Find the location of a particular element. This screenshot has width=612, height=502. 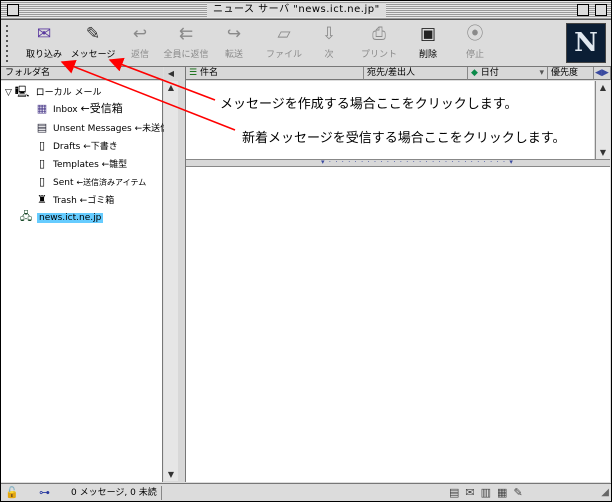

title-bar: ニュース サーバ "news.ict.ne.jp" is located at coordinates (306, 10).